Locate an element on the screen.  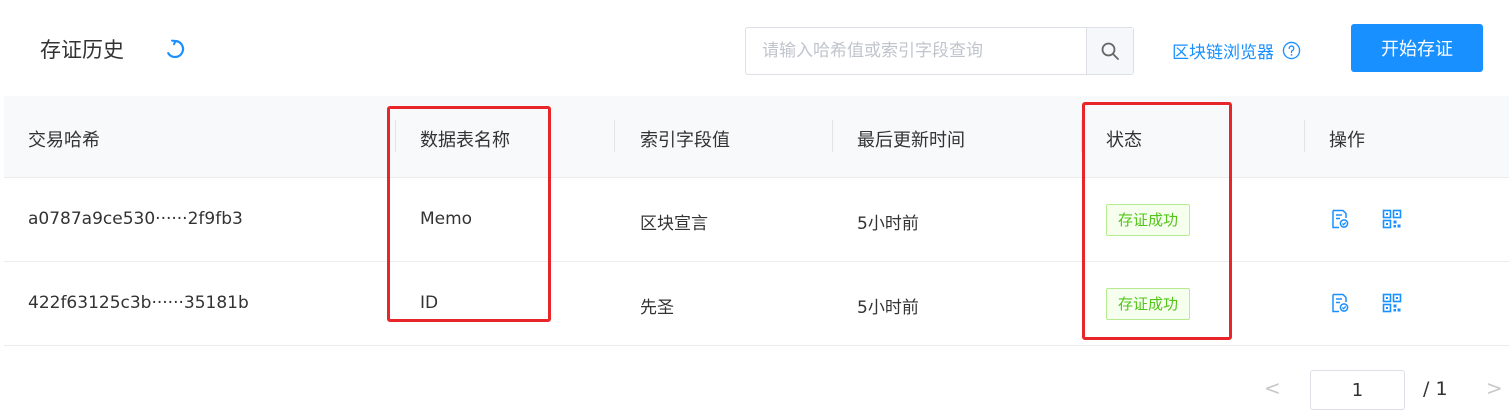
cell-table-name: ID is located at coordinates (429, 303).